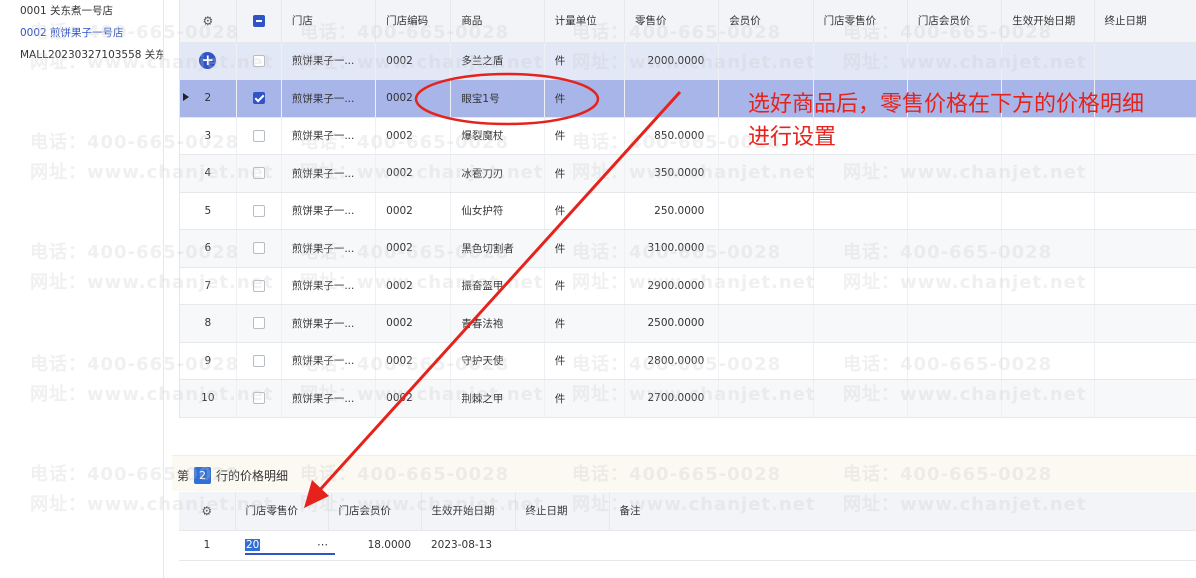 The height and width of the screenshot is (578, 1196). I want to click on plus-circle-icon: +, so click(208, 61).